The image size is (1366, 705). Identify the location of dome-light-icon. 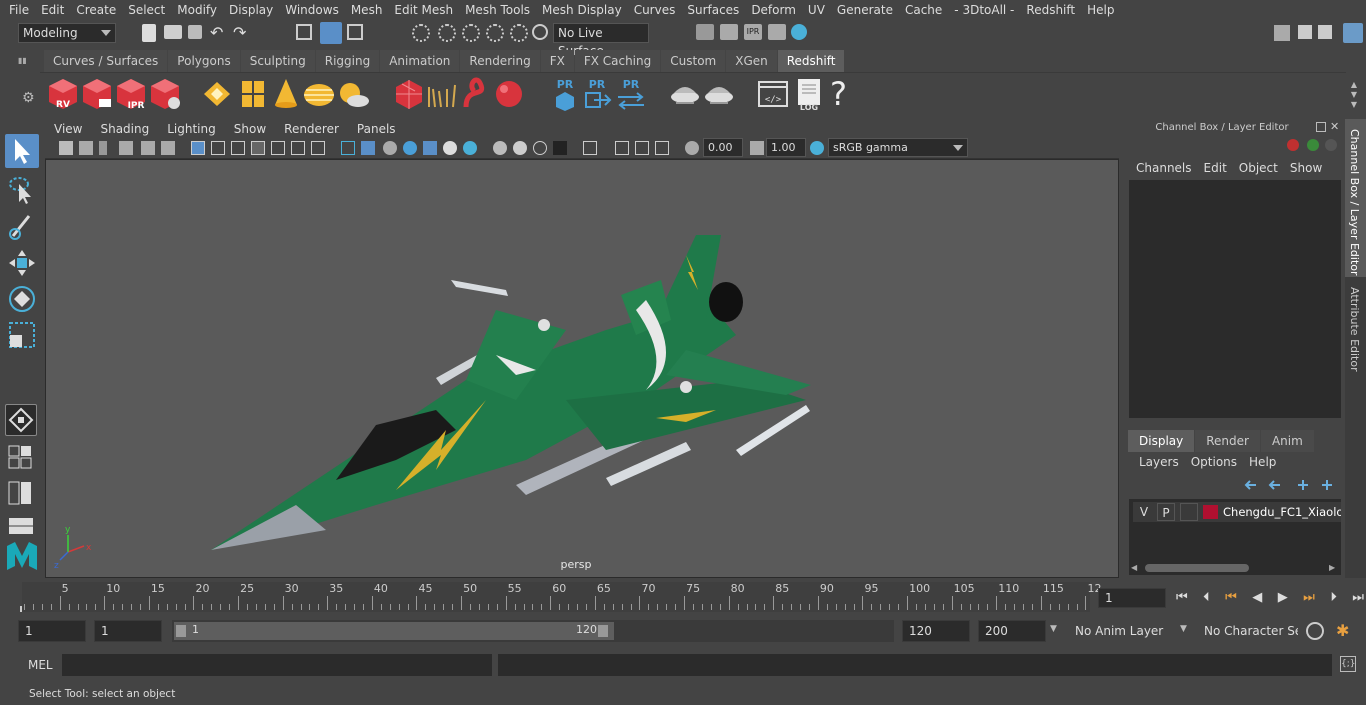
(319, 94).